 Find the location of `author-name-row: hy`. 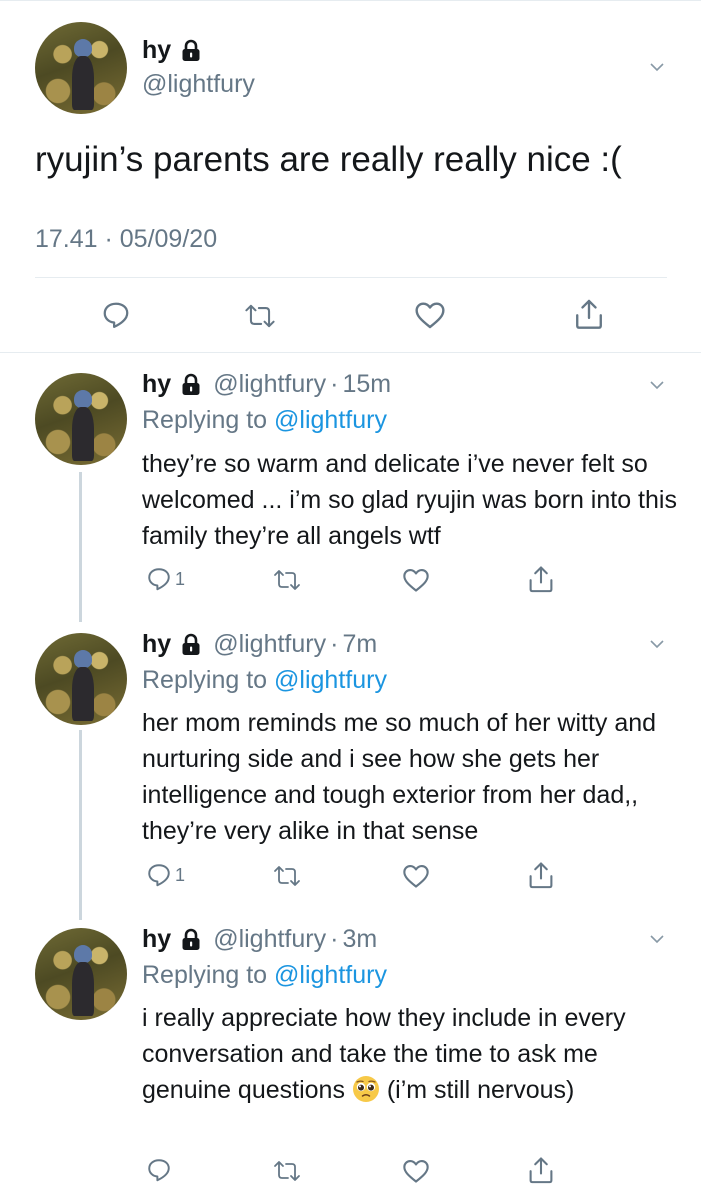

author-name-row: hy is located at coordinates (172, 50).